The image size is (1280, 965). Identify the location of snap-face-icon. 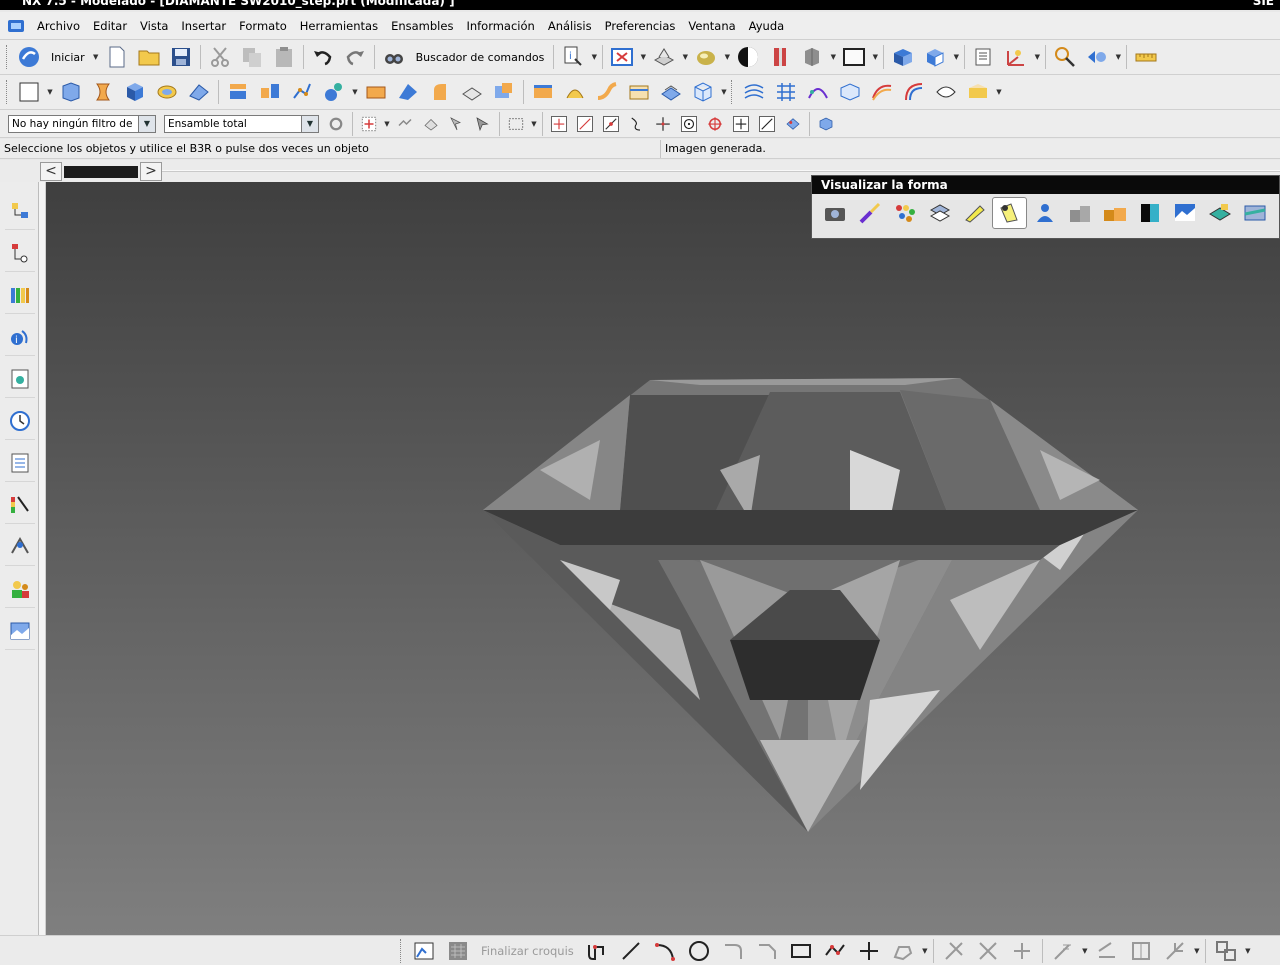
(793, 124).